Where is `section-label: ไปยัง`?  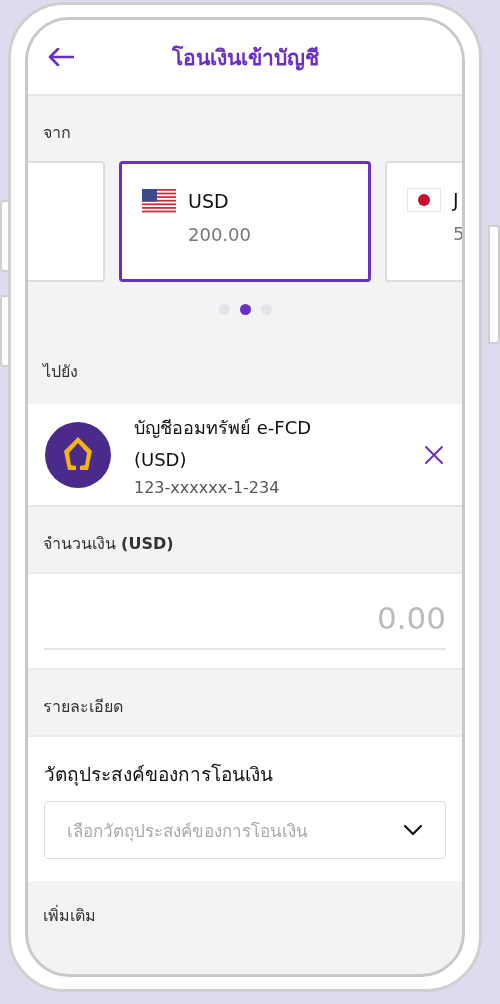
section-label: ไปยัง is located at coordinates (60, 372).